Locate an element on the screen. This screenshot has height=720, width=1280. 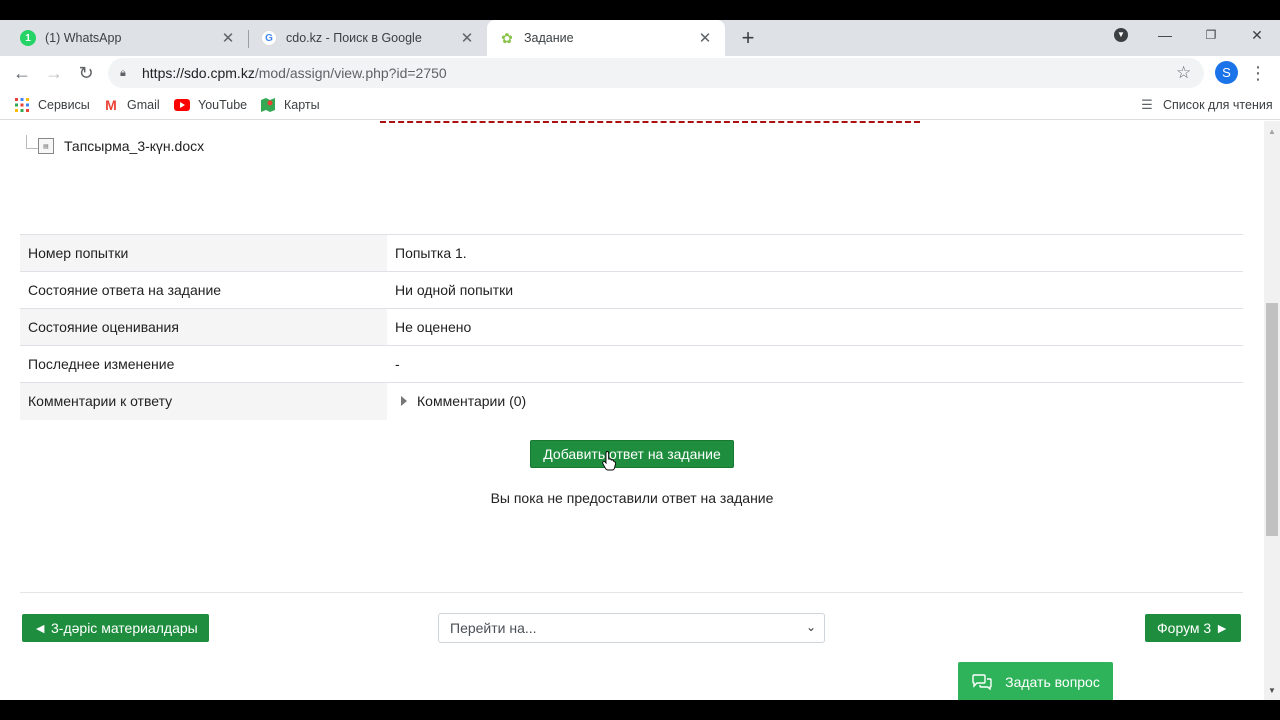
bottom-black-border is located at coordinates (640, 710).